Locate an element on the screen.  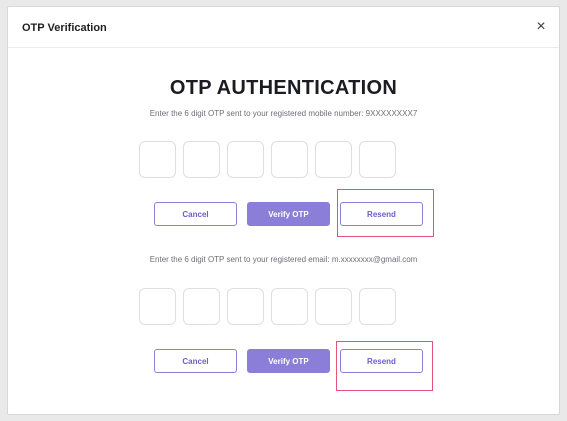
mobile-resend-button: Resend is located at coordinates (381, 214).